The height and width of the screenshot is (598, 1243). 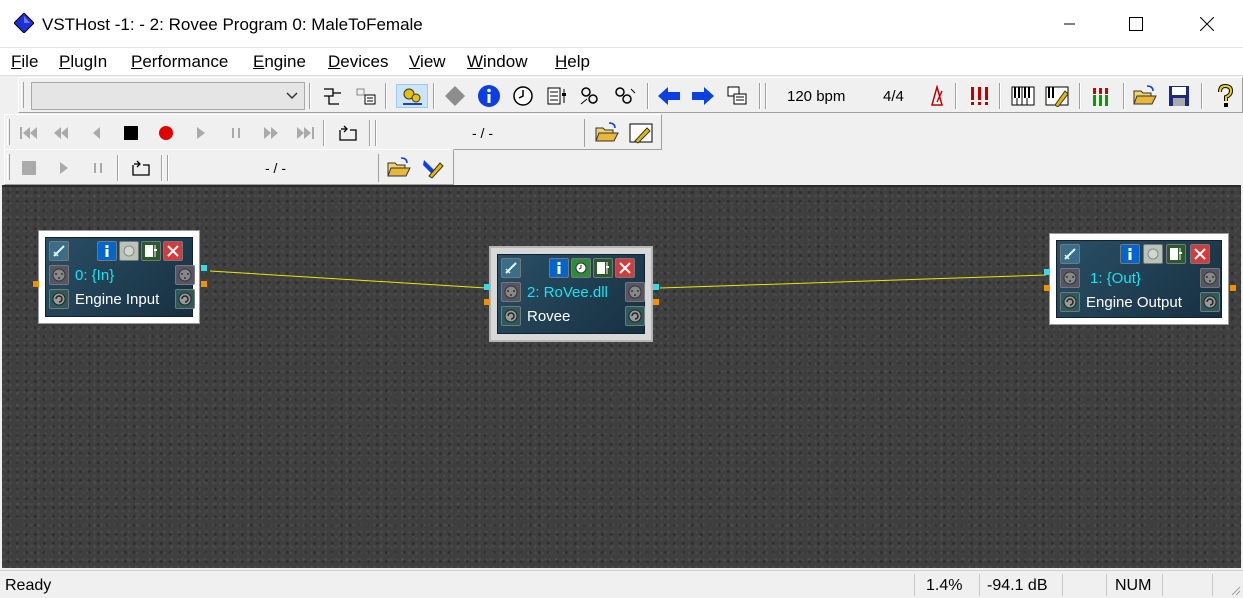 What do you see at coordinates (737, 96) in the screenshot?
I see `windows-button` at bounding box center [737, 96].